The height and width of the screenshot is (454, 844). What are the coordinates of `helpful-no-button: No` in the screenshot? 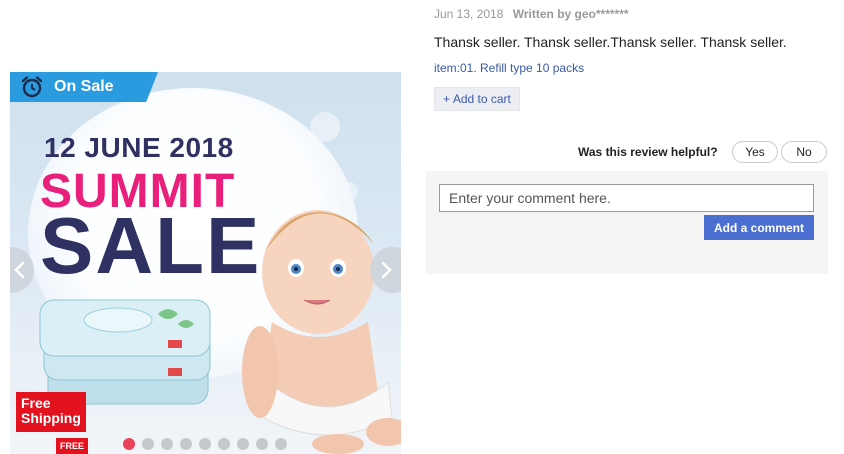 It's located at (804, 152).